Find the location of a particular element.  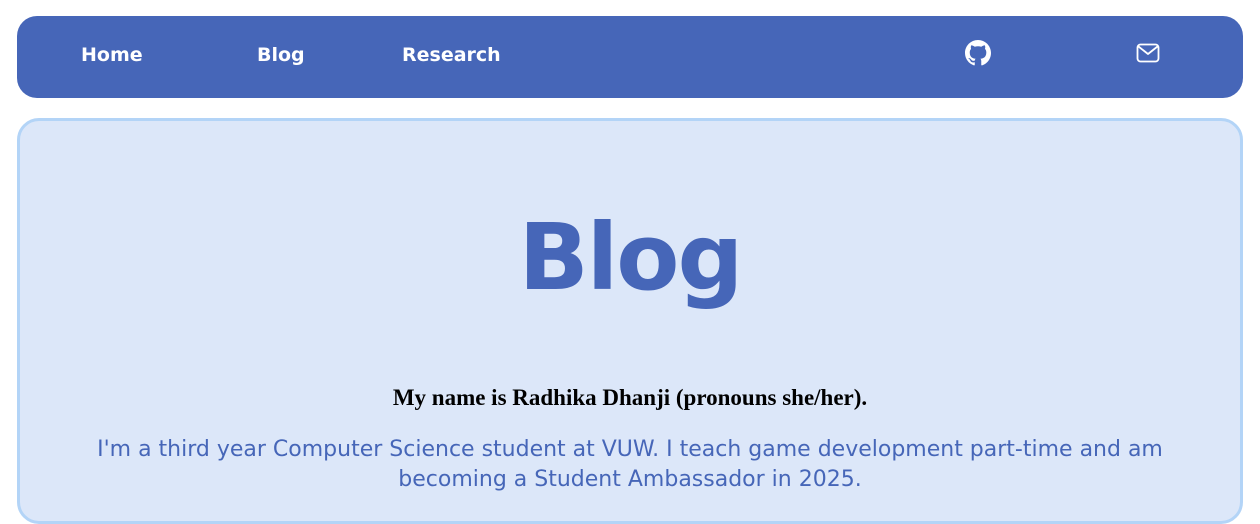

nav-link-home: Home is located at coordinates (112, 55).